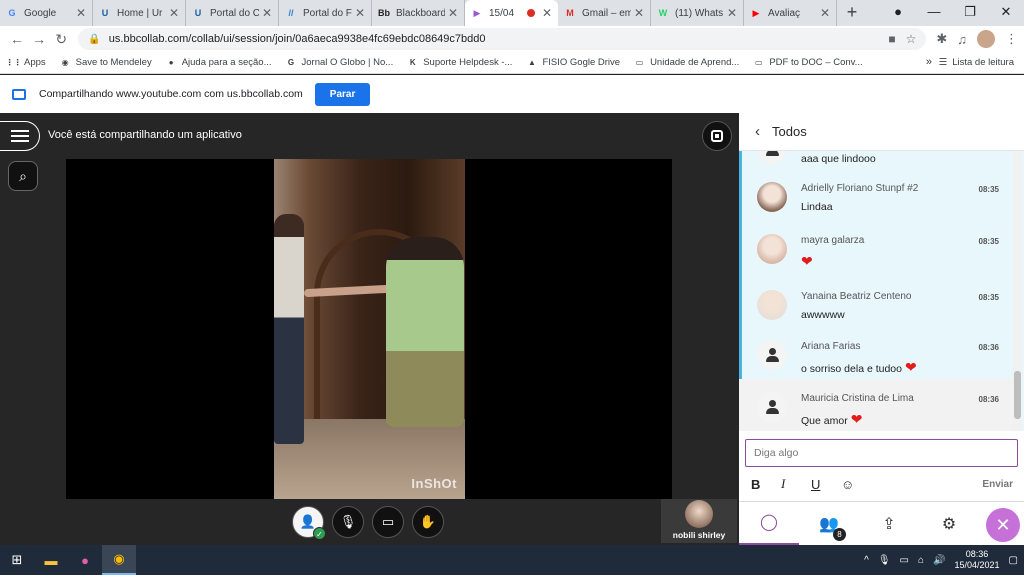 The width and height of the screenshot is (1024, 575). What do you see at coordinates (1006, 13) in the screenshot?
I see `close-window-button: ✕` at bounding box center [1006, 13].